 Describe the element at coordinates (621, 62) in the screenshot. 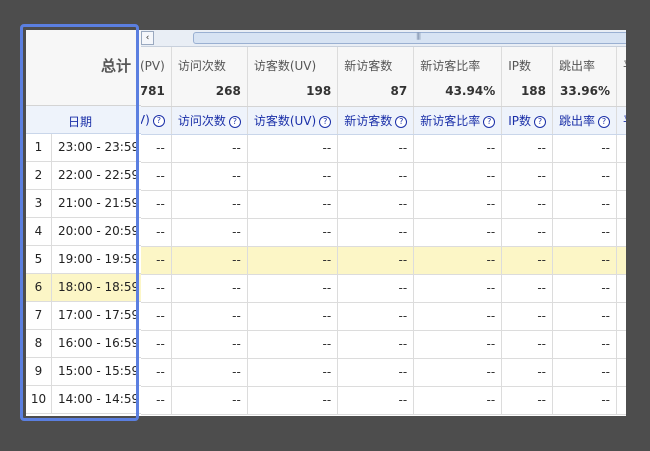

I see `metric-name: 平` at that location.